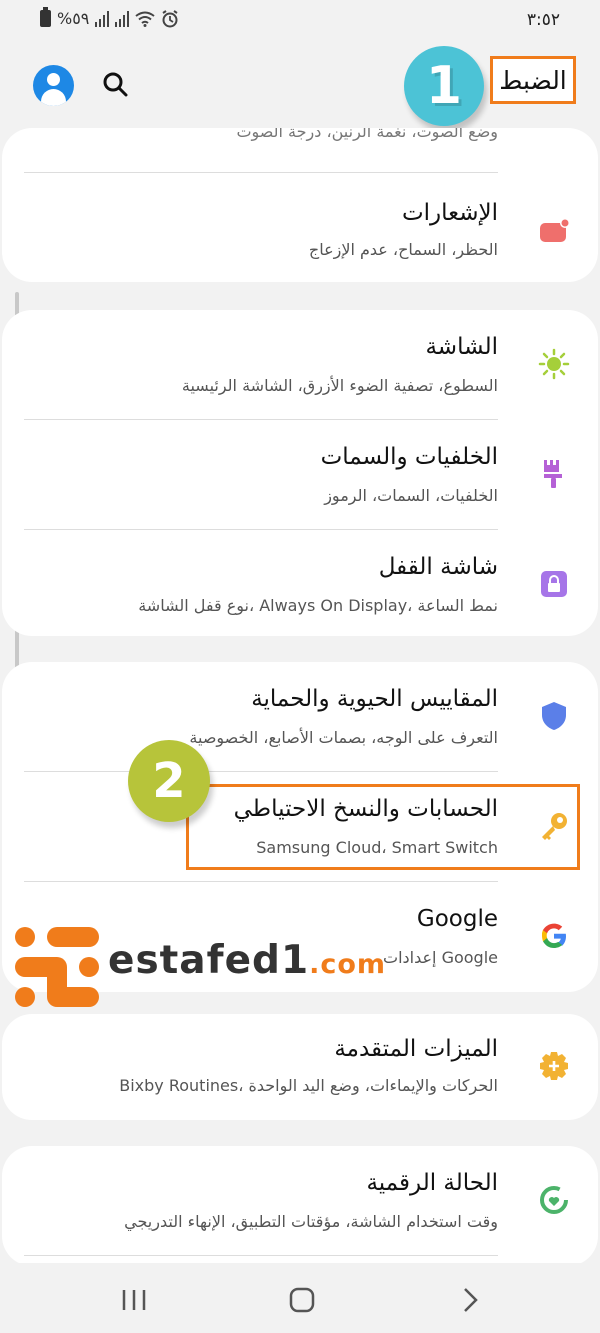  Describe the element at coordinates (554, 364) in the screenshot. I see `sun-icon` at that location.